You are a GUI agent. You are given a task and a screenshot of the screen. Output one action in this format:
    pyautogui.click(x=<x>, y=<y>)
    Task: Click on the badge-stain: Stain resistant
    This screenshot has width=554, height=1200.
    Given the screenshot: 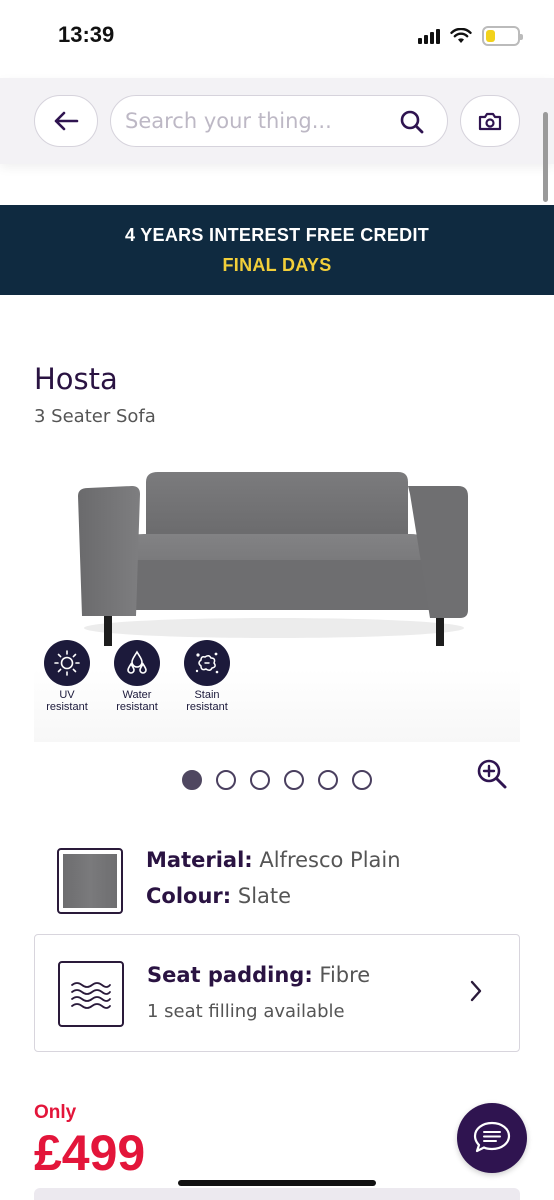 What is the action you would take?
    pyautogui.click(x=207, y=676)
    